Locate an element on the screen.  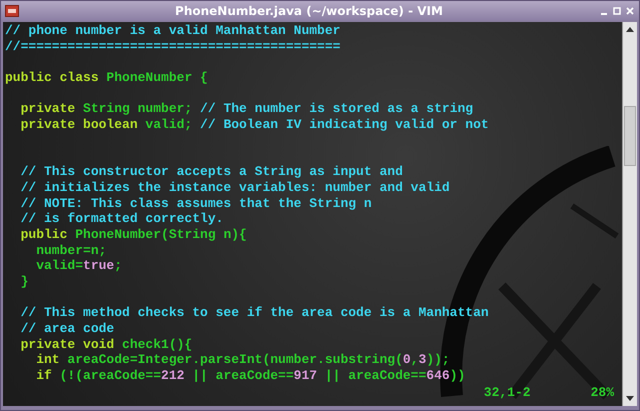
code-line: private void check1(){ is located at coordinates (106, 344).